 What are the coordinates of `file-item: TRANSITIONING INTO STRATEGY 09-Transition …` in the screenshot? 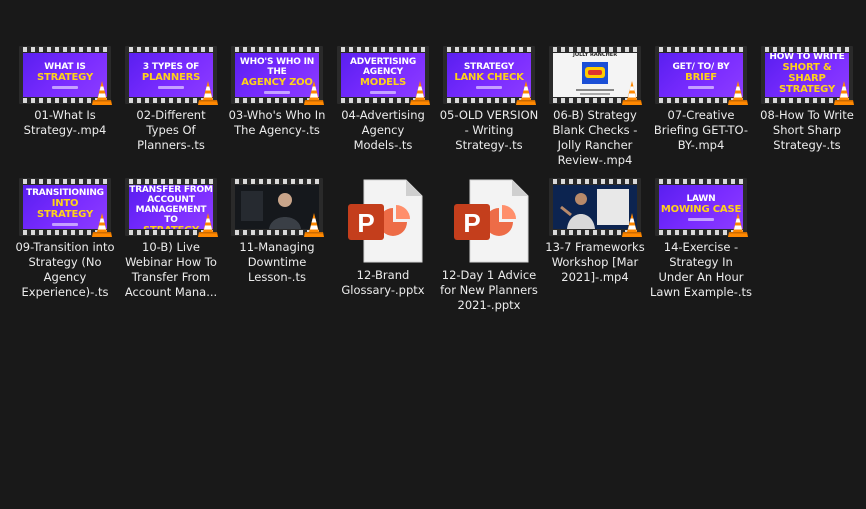 It's located at (65, 238).